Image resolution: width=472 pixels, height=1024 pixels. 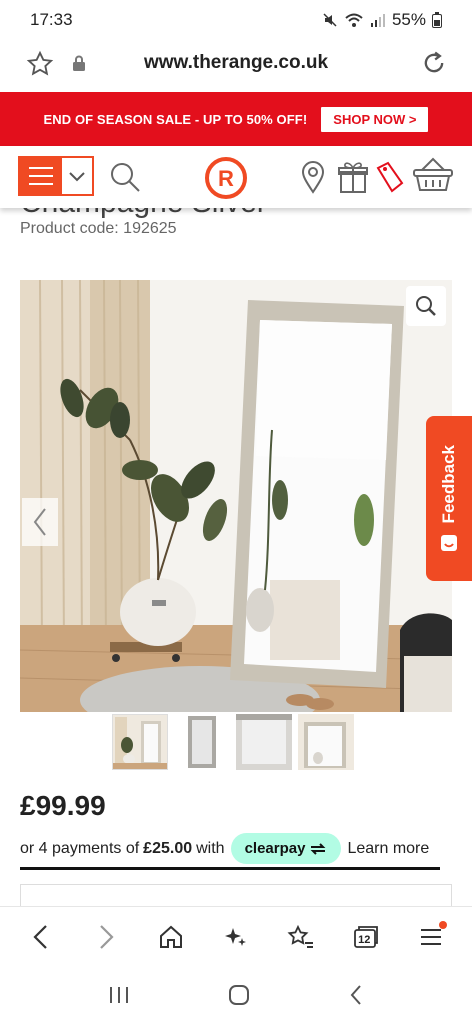 What do you see at coordinates (80, 848) in the screenshot?
I see `clearpay-prefix: or 4 payments of` at bounding box center [80, 848].